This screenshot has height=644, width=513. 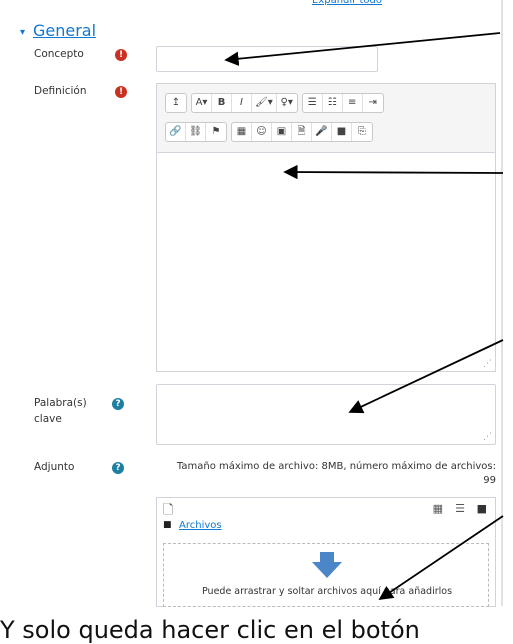 I want to click on arrow-to-definition, so click(x=393, y=172).